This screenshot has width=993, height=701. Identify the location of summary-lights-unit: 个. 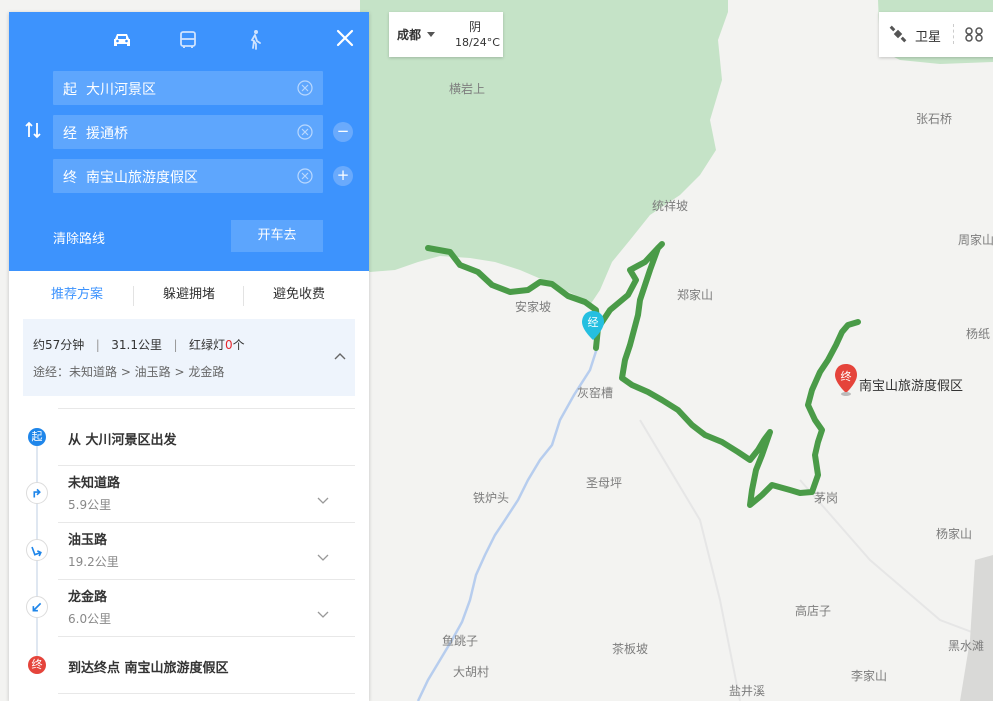
(238, 345).